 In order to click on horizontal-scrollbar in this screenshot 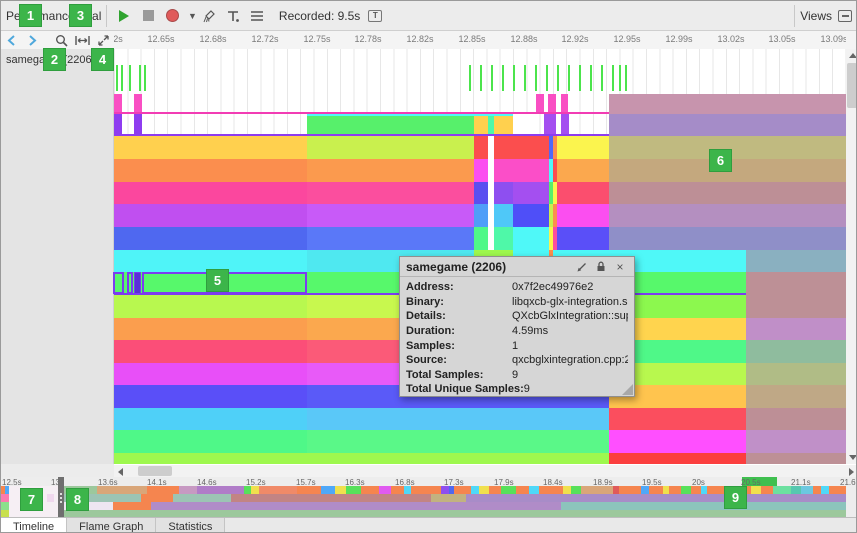, I will do `click(485, 471)`.